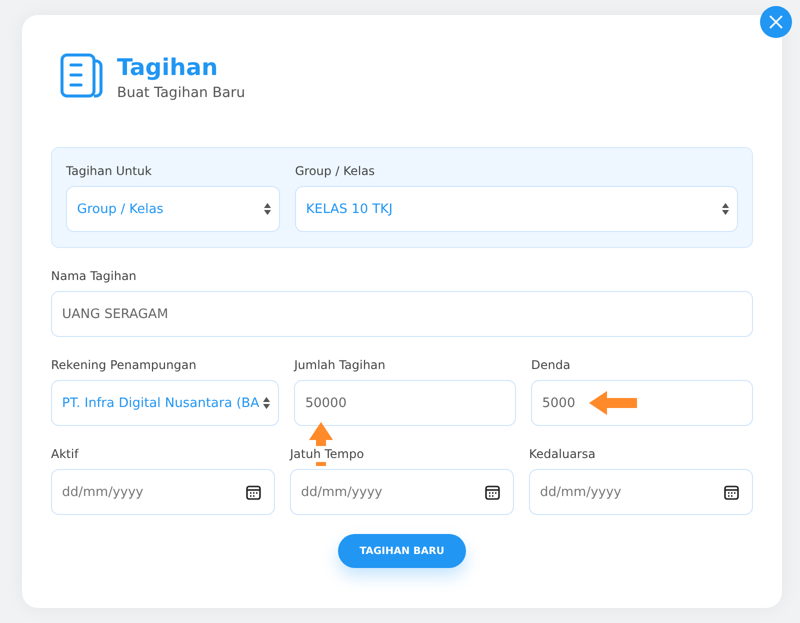 The width and height of the screenshot is (800, 623). I want to click on document-icon, so click(82, 75).